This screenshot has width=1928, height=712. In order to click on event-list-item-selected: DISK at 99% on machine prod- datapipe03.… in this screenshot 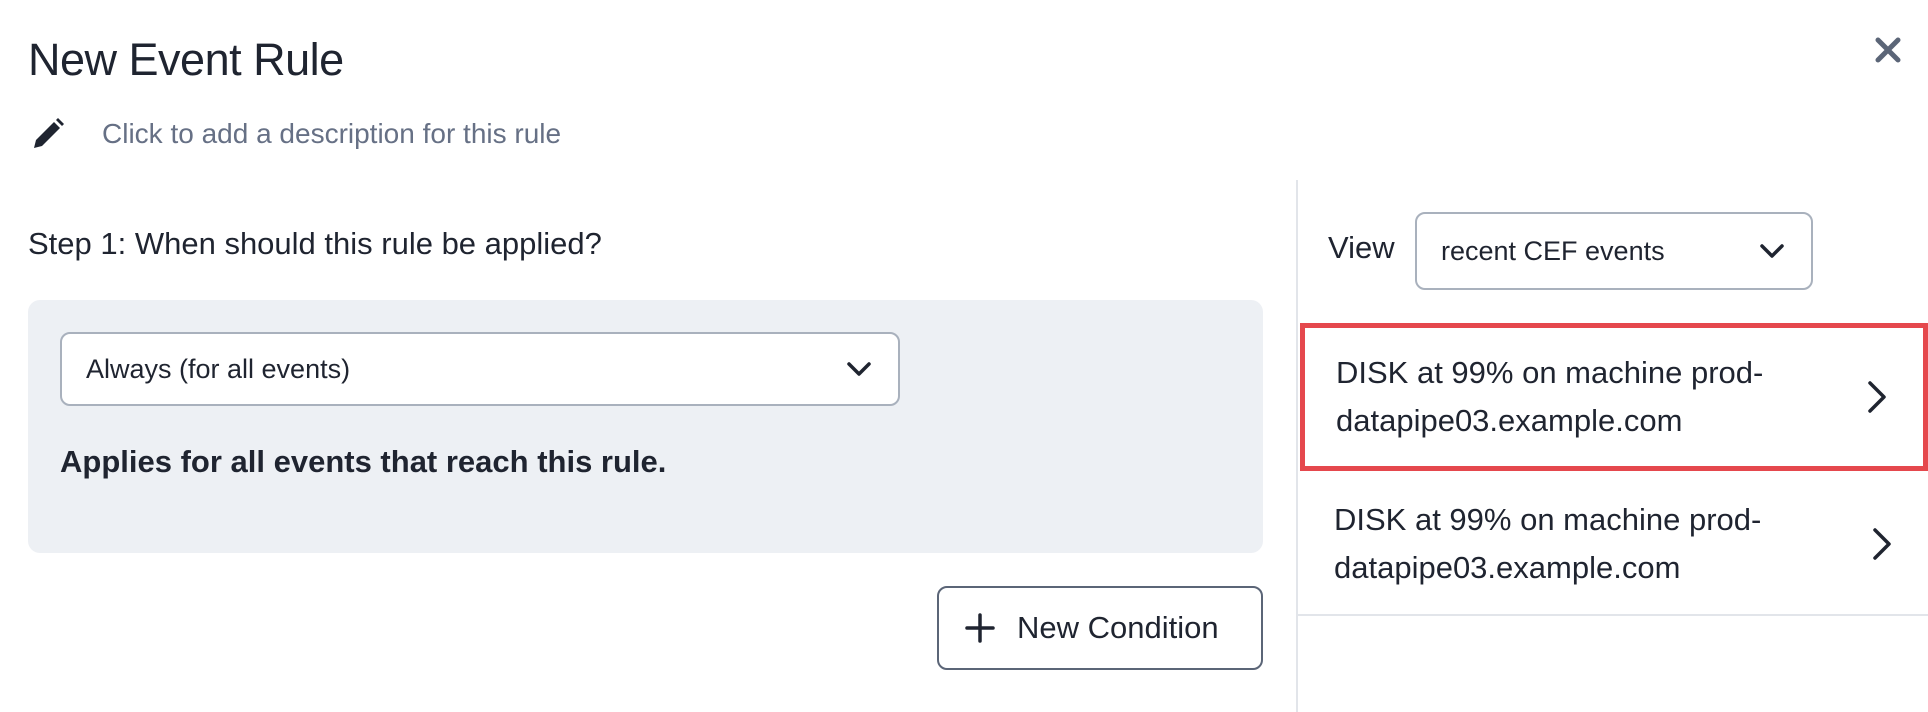, I will do `click(1614, 397)`.